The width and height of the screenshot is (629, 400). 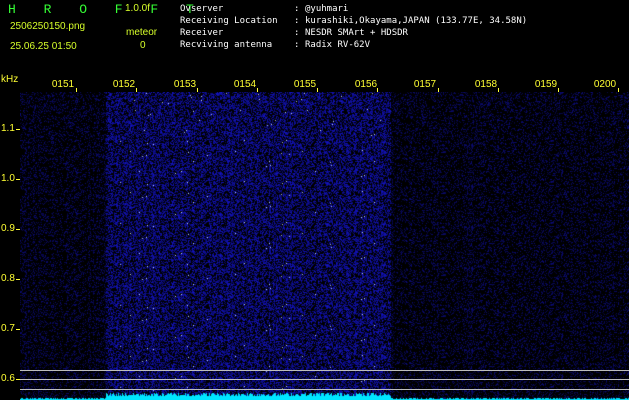 What do you see at coordinates (356, 33) in the screenshot?
I see `receiver-value: NESDR SMArt + HDSDR` at bounding box center [356, 33].